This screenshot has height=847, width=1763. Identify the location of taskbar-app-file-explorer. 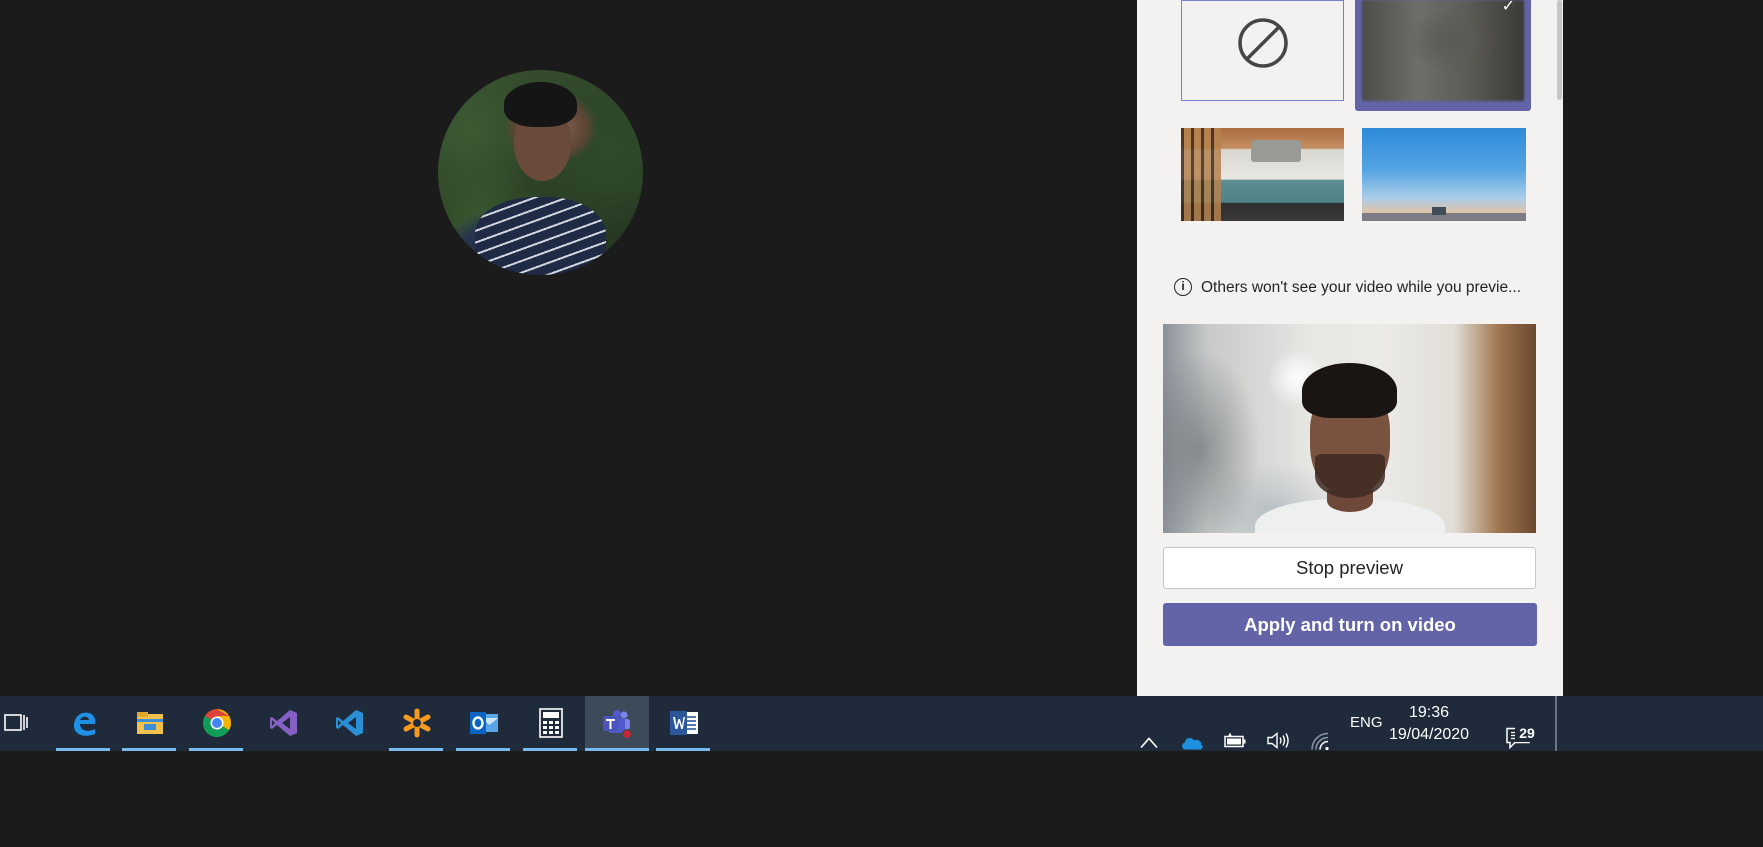
(149, 723).